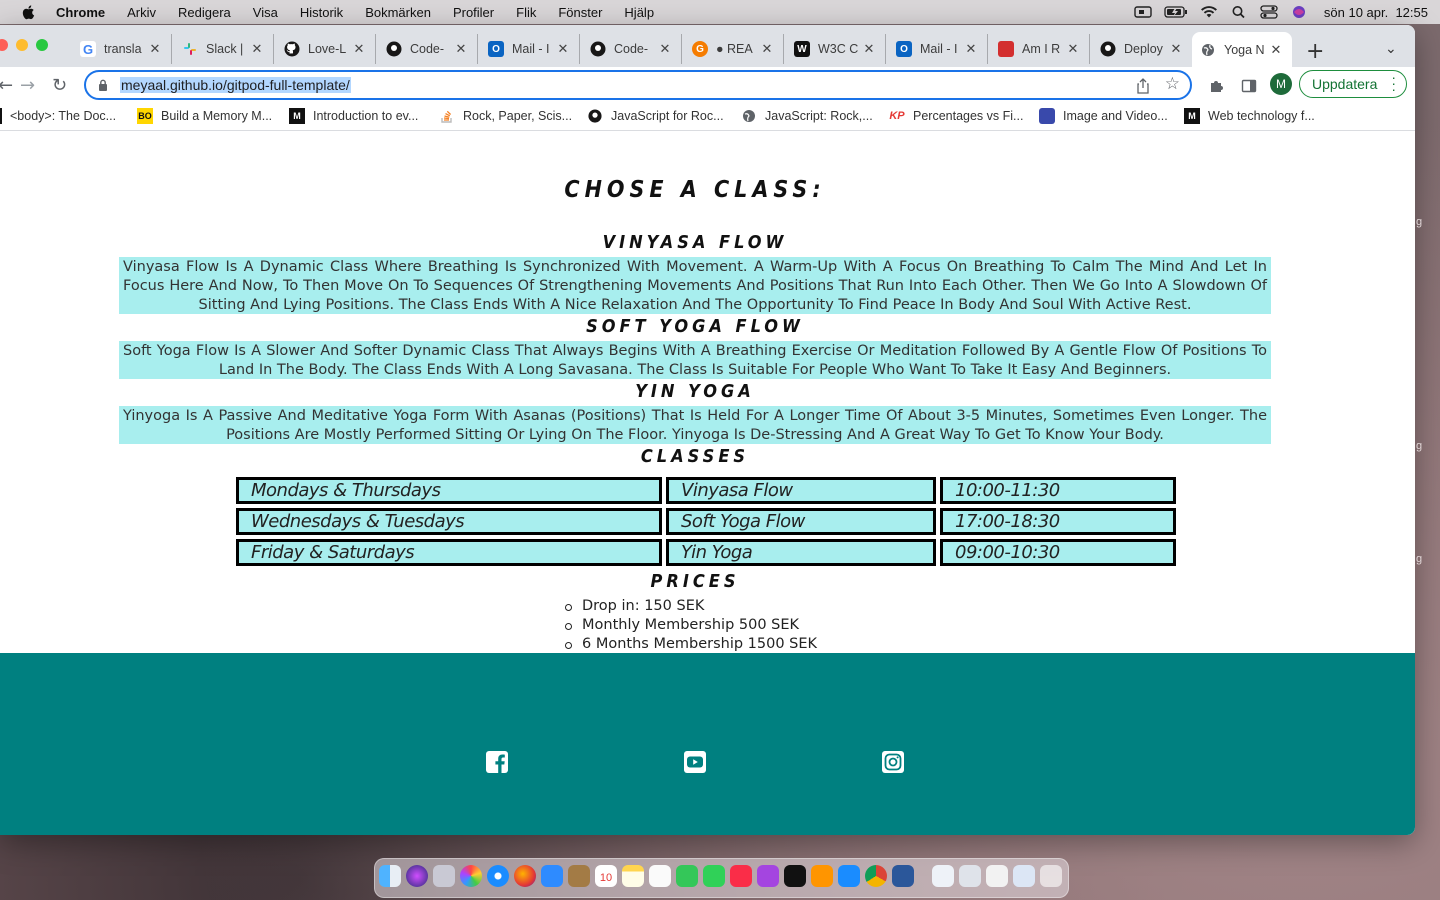 The image size is (1440, 900). I want to click on instagram-icon, so click(893, 762).